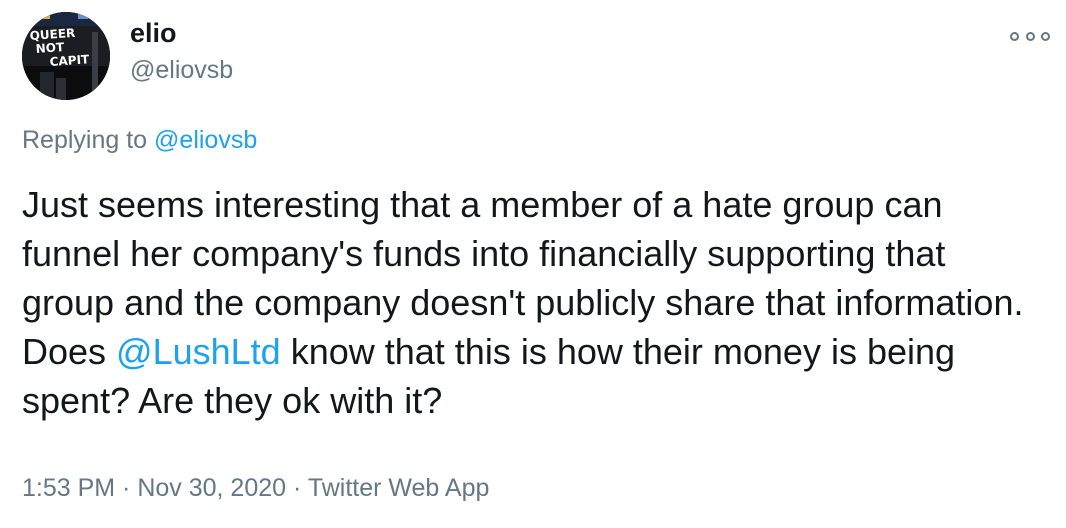 The width and height of the screenshot is (1066, 528). Describe the element at coordinates (88, 140) in the screenshot. I see `replying-to-label: Replying to` at that location.